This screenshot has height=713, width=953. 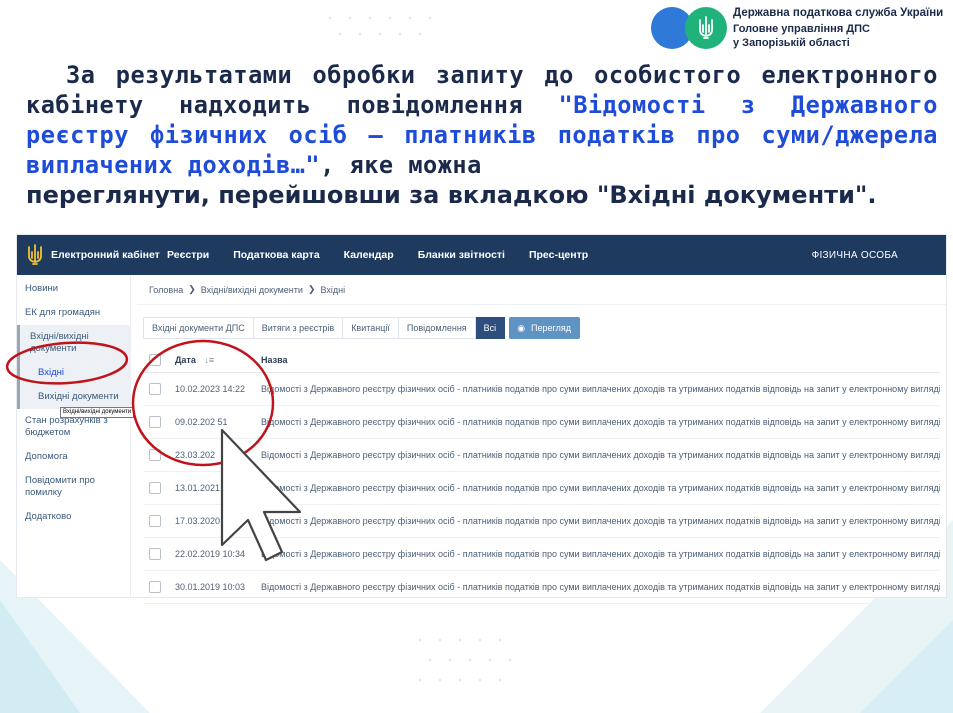 What do you see at coordinates (204, 488) in the screenshot?
I see `row-date: 13.01.2021 15` at bounding box center [204, 488].